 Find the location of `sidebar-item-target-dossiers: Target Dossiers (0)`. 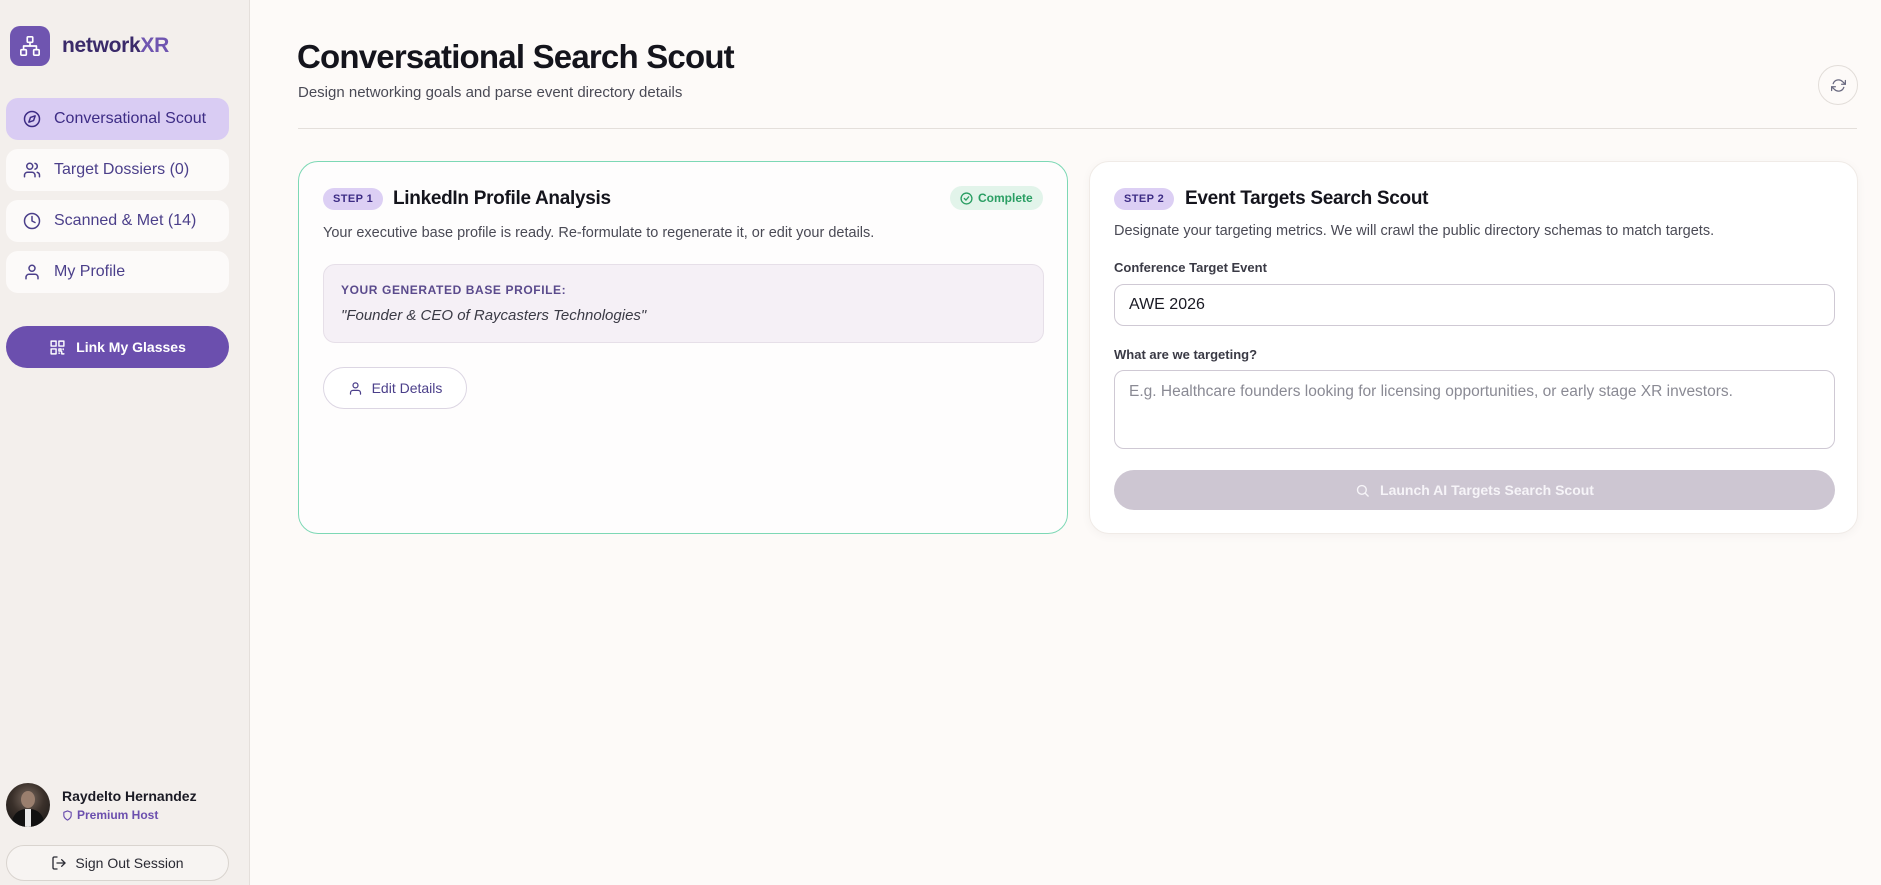

sidebar-item-target-dossiers: Target Dossiers (0) is located at coordinates (117, 170).